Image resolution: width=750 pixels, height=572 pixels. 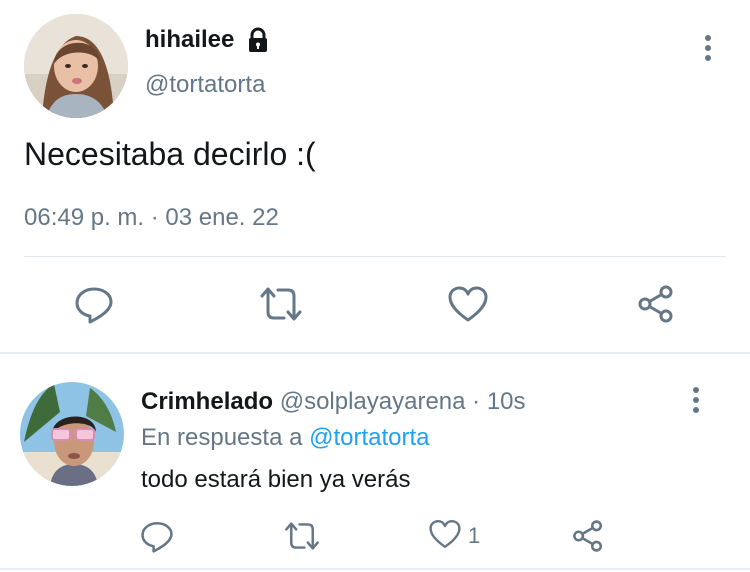 I want to click on like-count: 1, so click(x=474, y=535).